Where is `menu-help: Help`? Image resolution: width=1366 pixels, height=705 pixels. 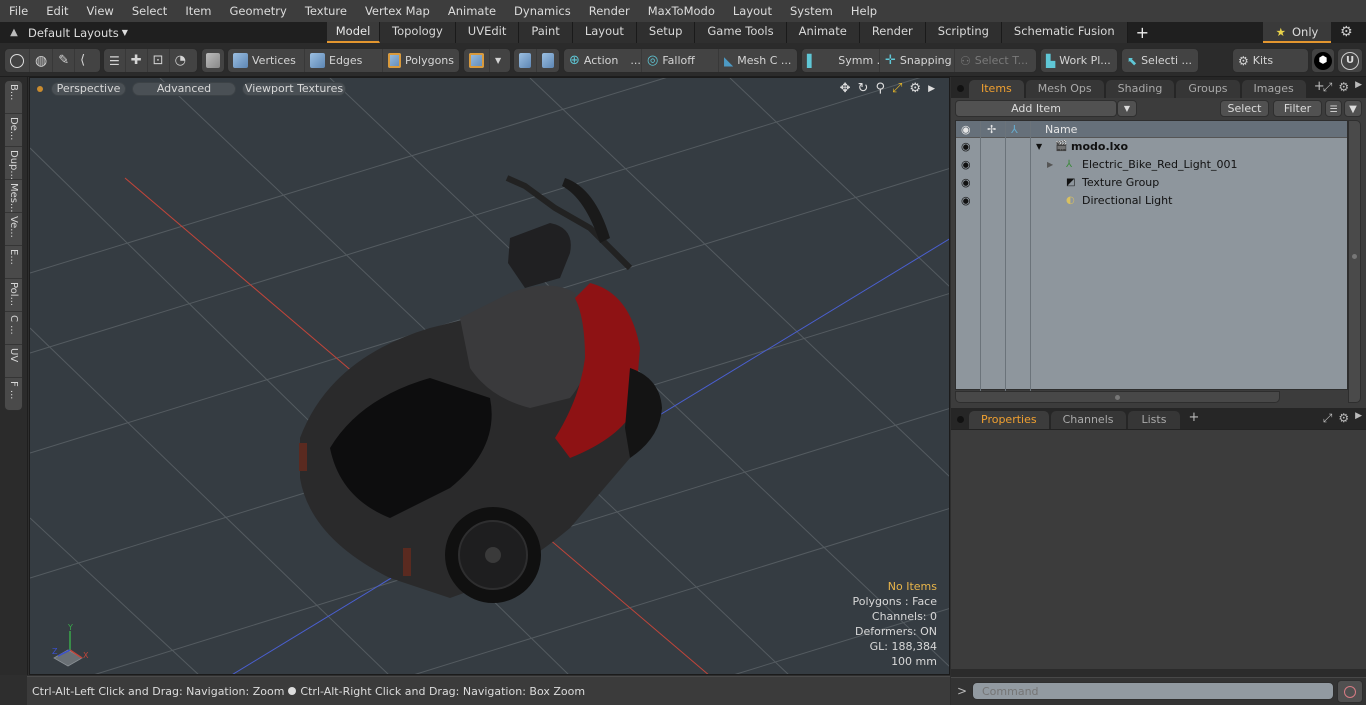 menu-help: Help is located at coordinates (864, 11).